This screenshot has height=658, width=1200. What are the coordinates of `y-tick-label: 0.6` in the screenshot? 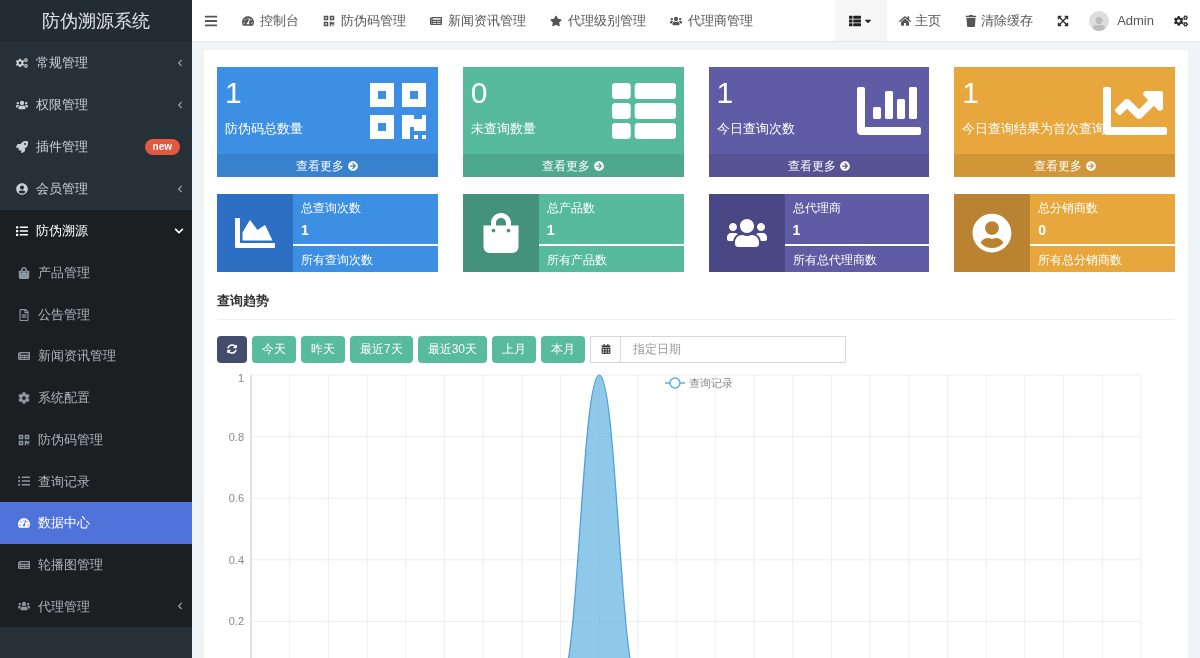 It's located at (236, 497).